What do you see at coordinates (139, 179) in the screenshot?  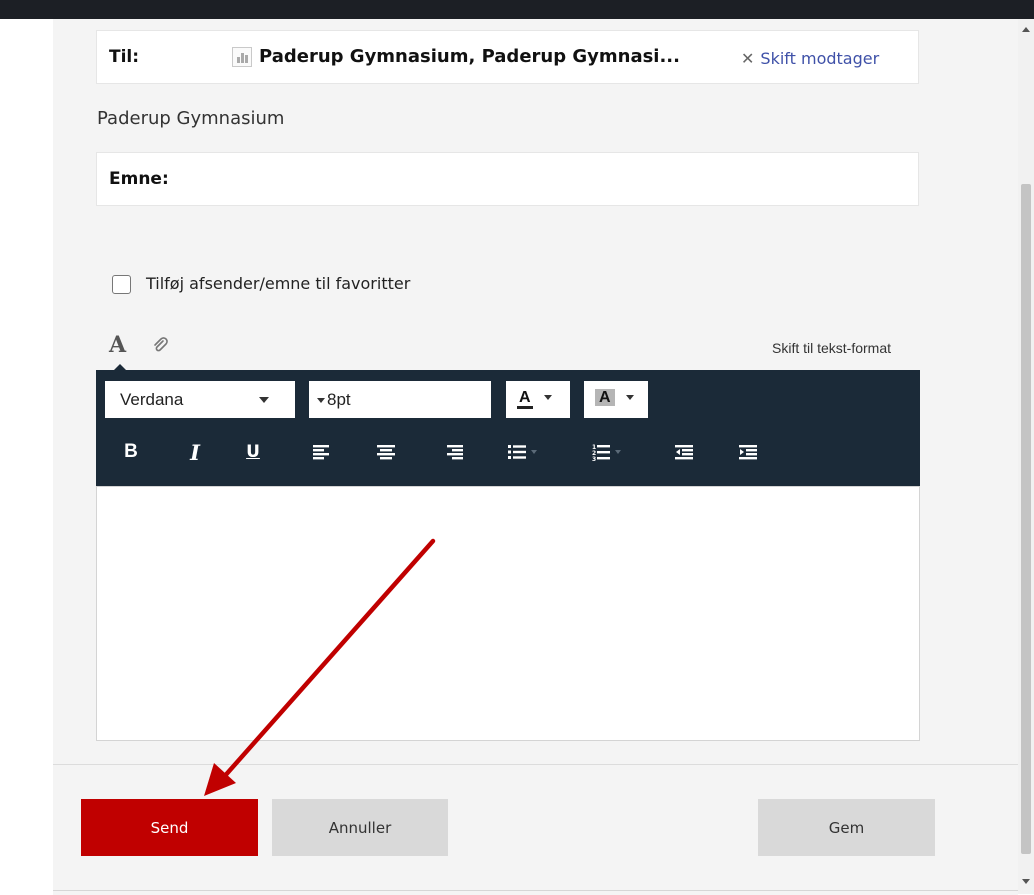 I see `subject-label: Emne:` at bounding box center [139, 179].